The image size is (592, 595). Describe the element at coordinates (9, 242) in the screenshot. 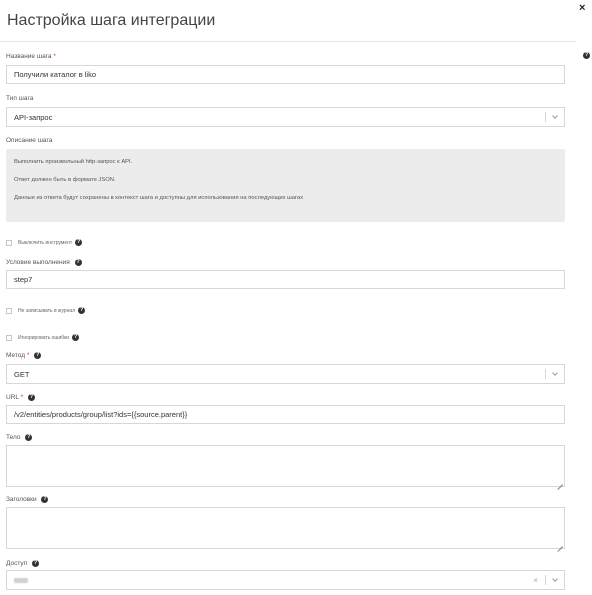

I see `disable-tool-checkbox` at that location.